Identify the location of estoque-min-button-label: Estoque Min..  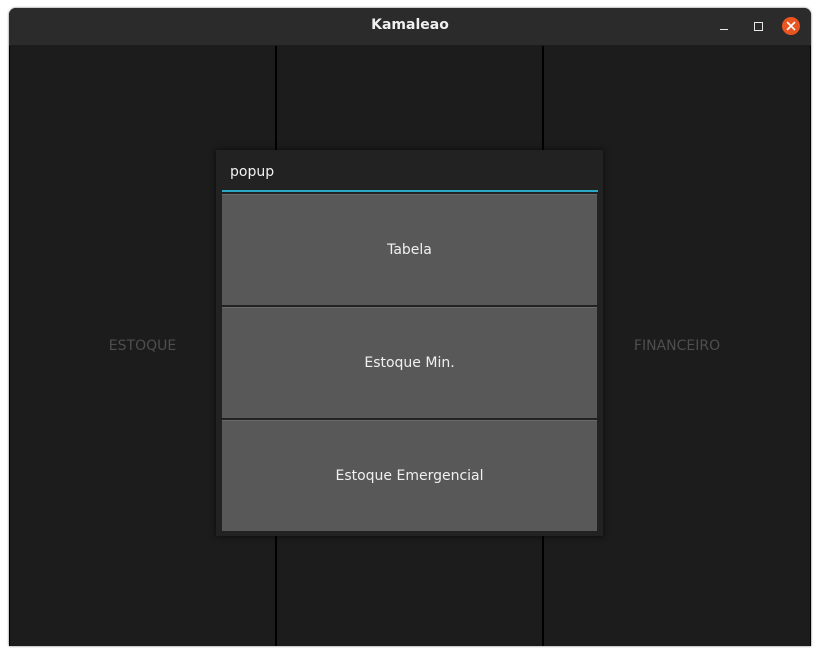
(409, 363).